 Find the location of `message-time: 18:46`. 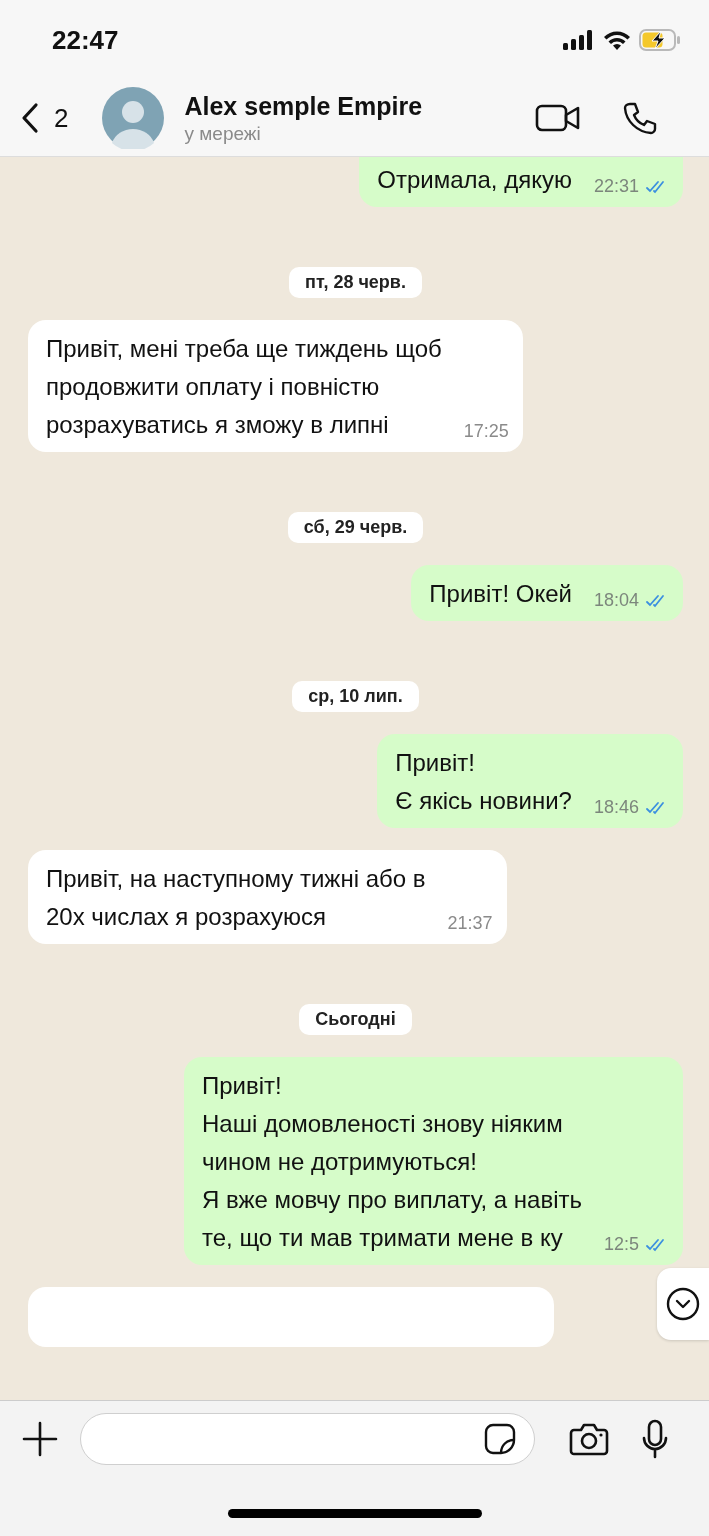

message-time: 18:46 is located at coordinates (616, 807).